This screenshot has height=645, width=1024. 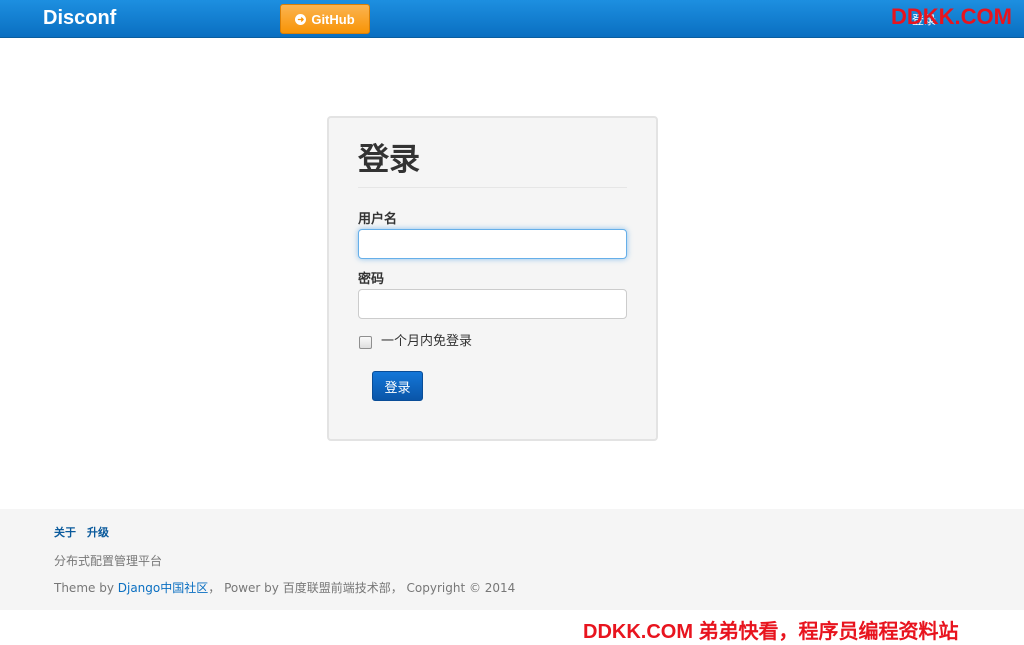 I want to click on github-button: ➜ GitHub, so click(x=325, y=19).